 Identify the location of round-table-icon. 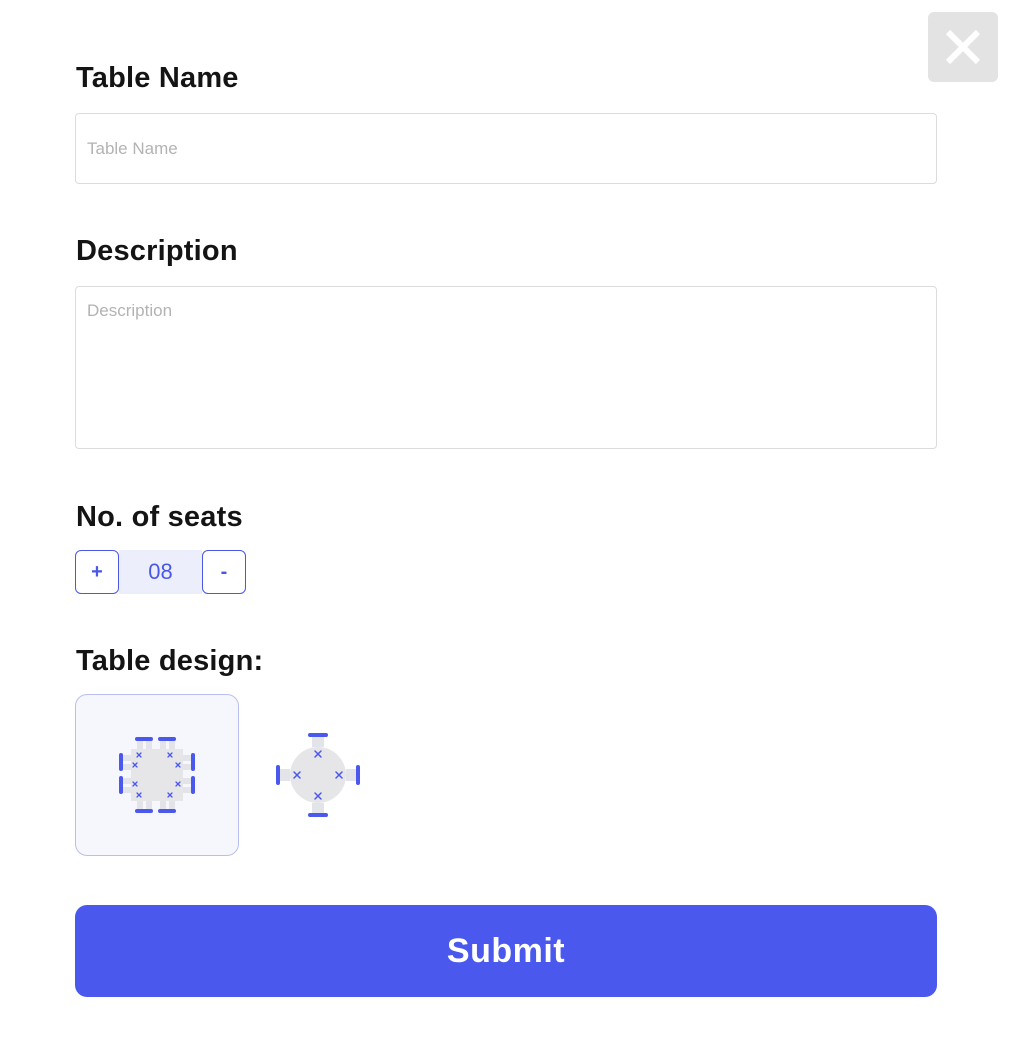
(318, 775).